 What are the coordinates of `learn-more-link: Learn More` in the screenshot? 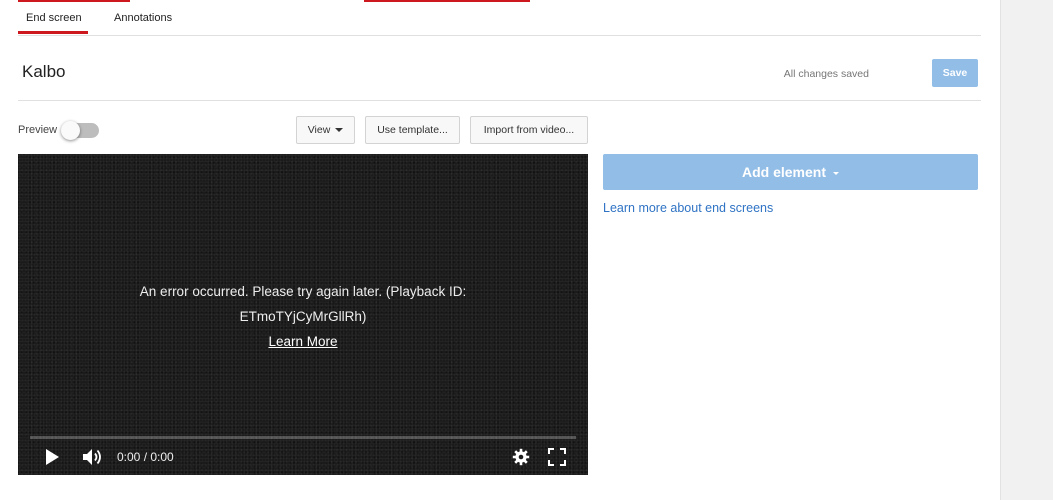 It's located at (302, 341).